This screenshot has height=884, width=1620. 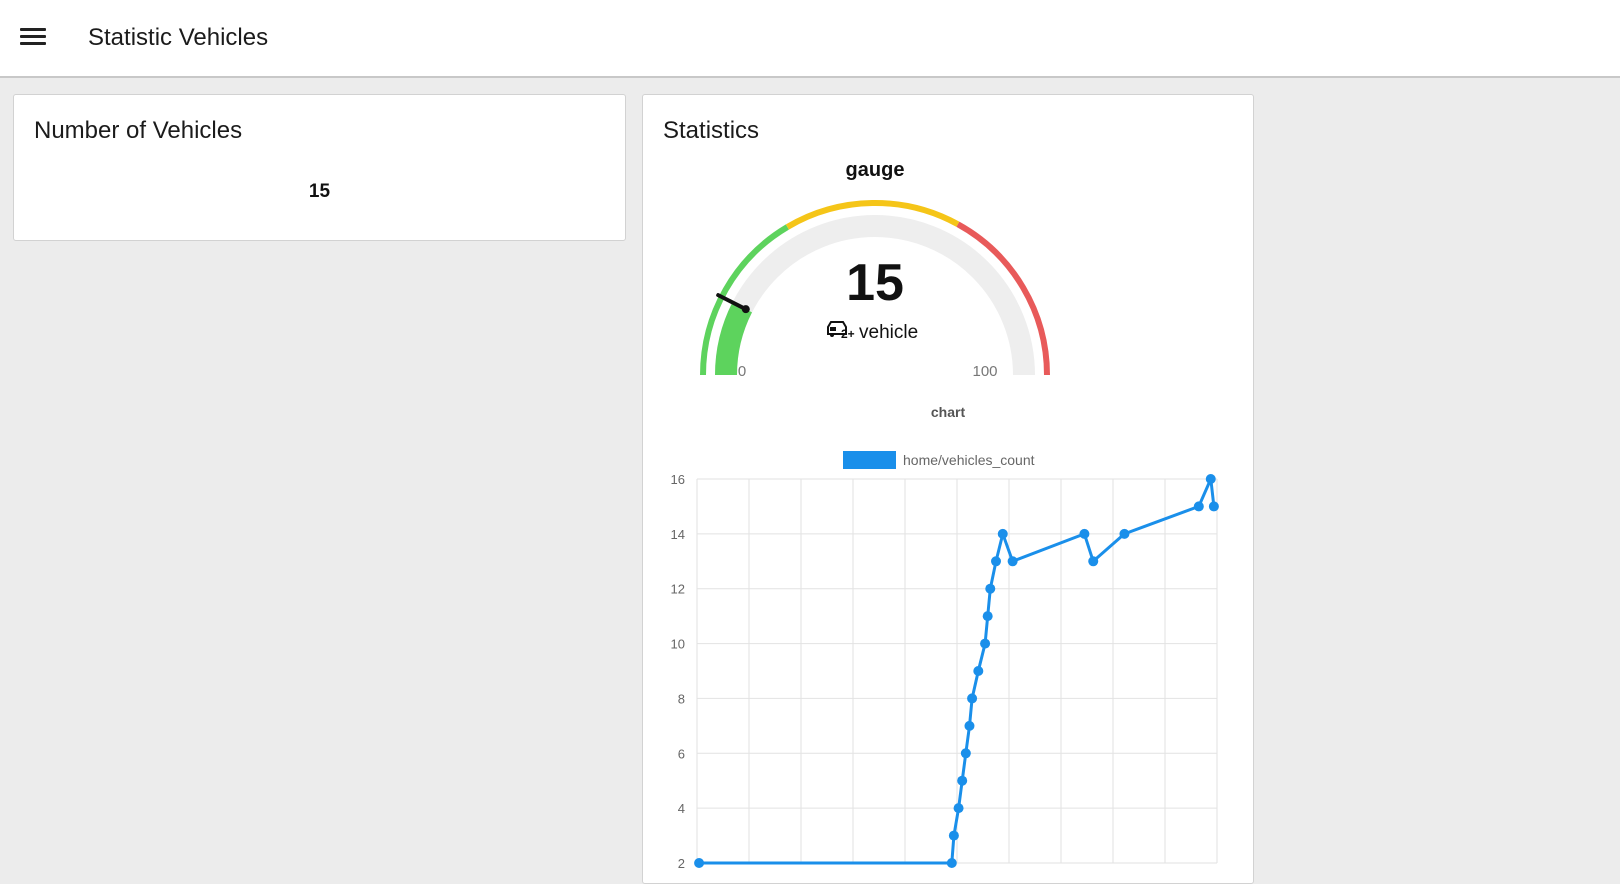 I want to click on series-points, so click(x=956, y=671).